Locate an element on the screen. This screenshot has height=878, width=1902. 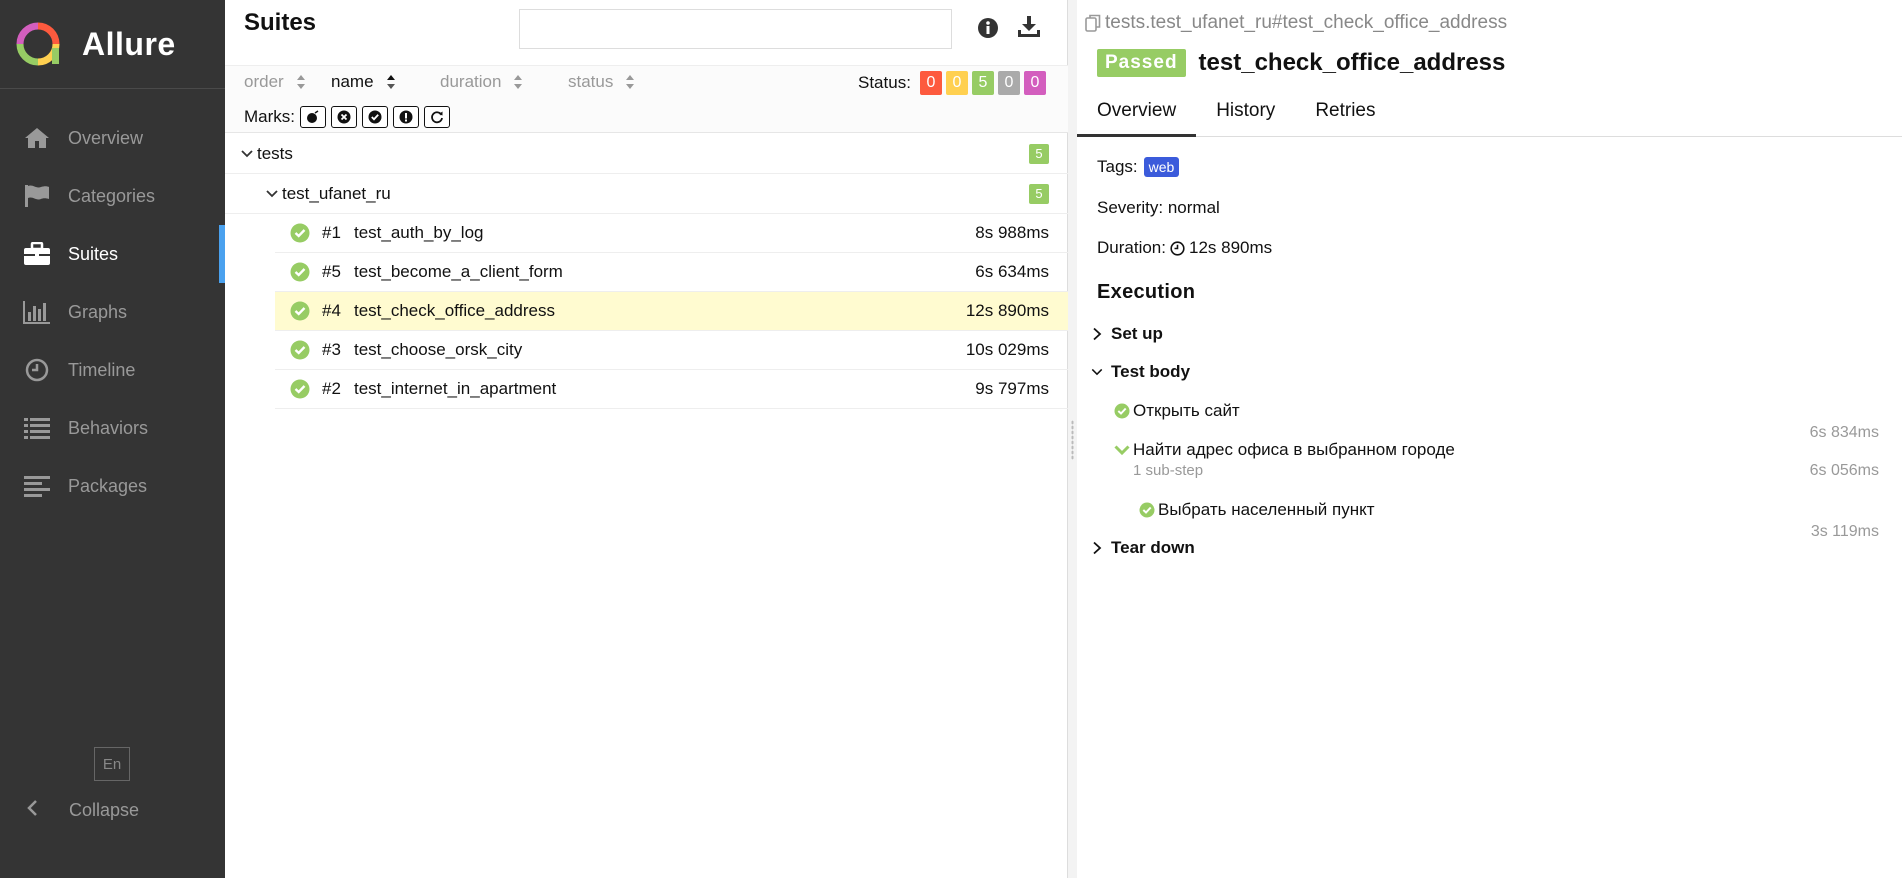
sort-duration: duration is located at coordinates (481, 82).